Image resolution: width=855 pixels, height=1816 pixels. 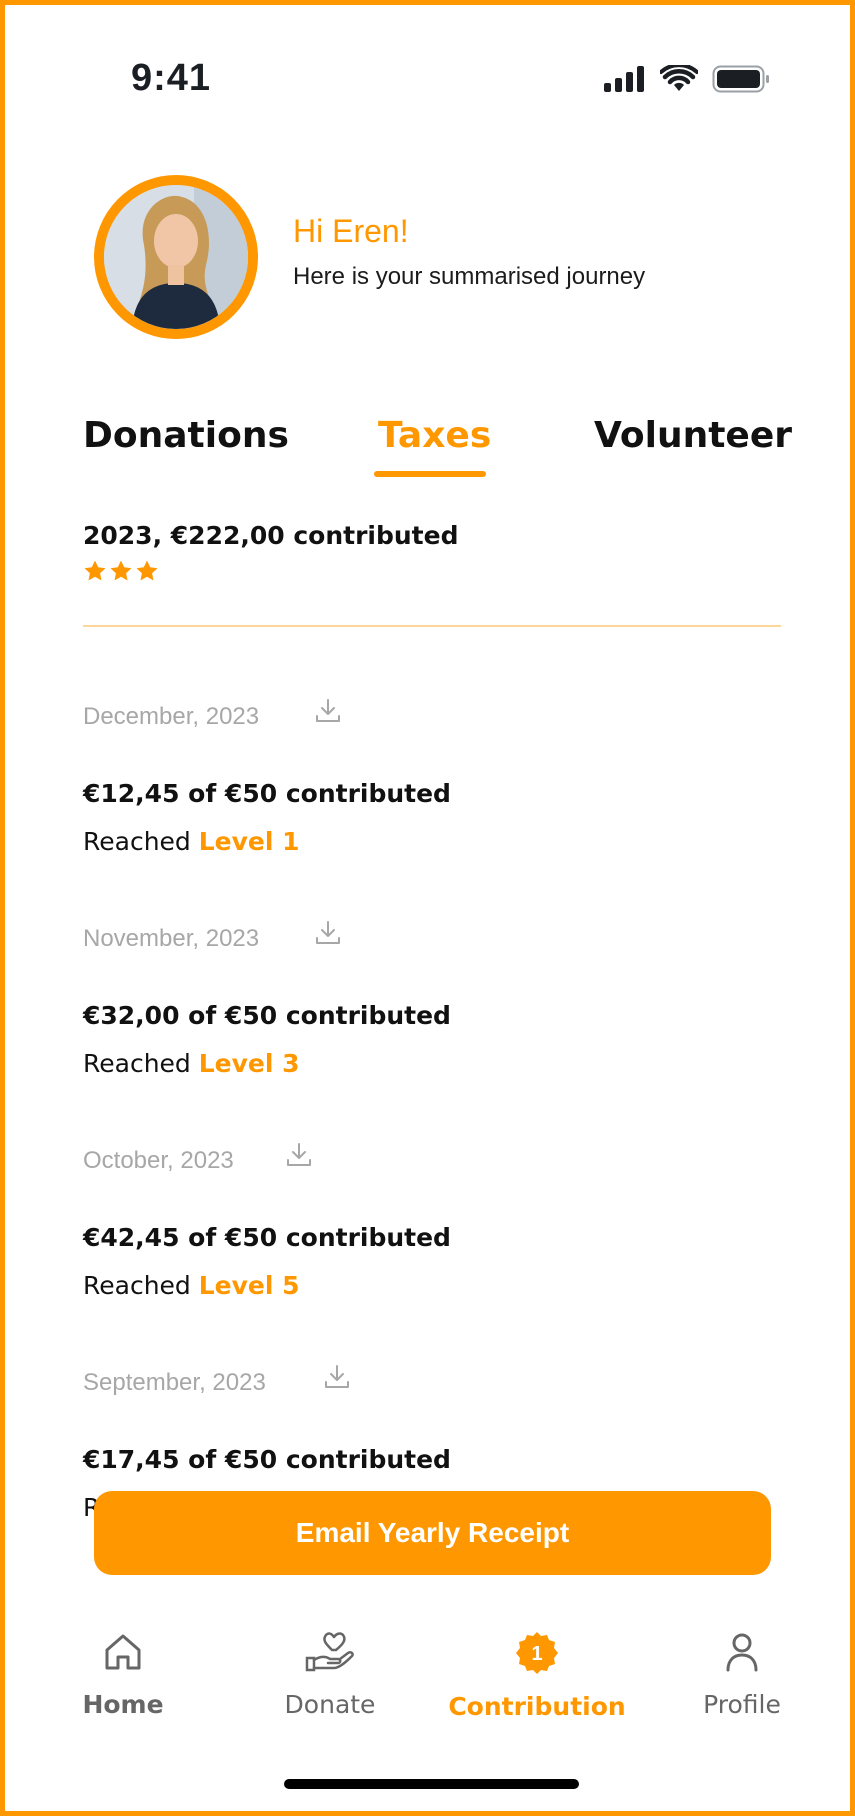 What do you see at coordinates (742, 1652) in the screenshot?
I see `profile-icon` at bounding box center [742, 1652].